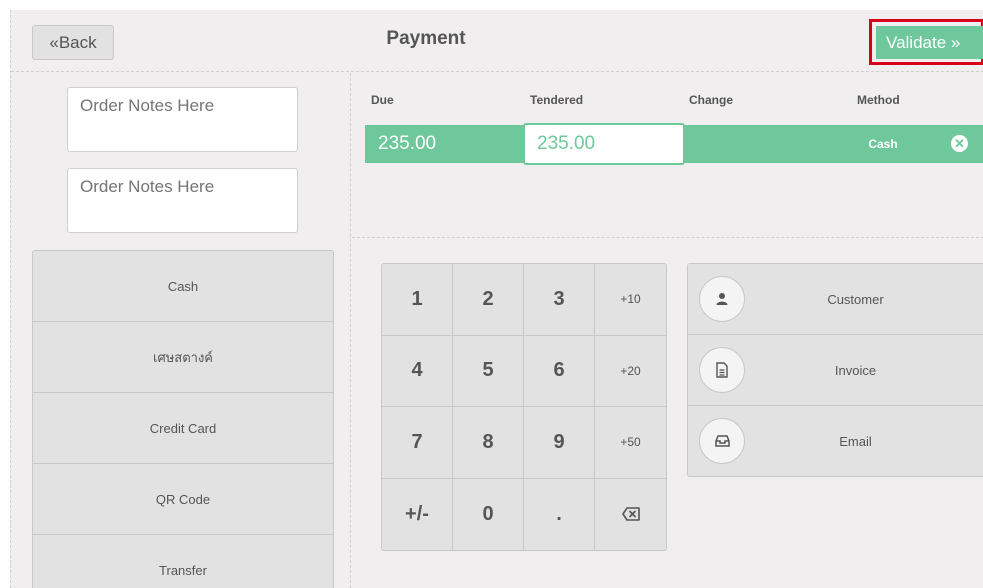 Image resolution: width=983 pixels, height=588 pixels. I want to click on column-header-change: Change, so click(711, 100).